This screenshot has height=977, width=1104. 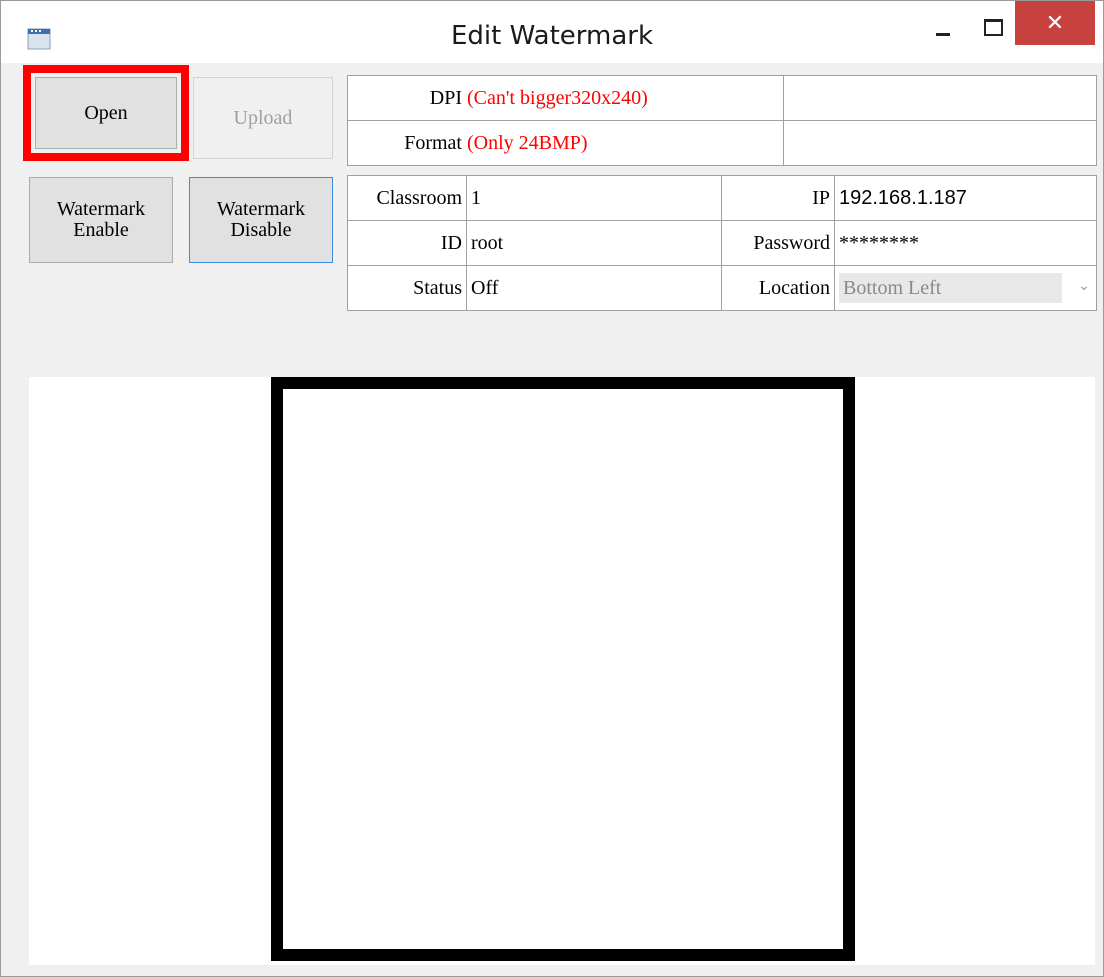 What do you see at coordinates (101, 220) in the screenshot?
I see `watermark-enable-button: Watermark Enable` at bounding box center [101, 220].